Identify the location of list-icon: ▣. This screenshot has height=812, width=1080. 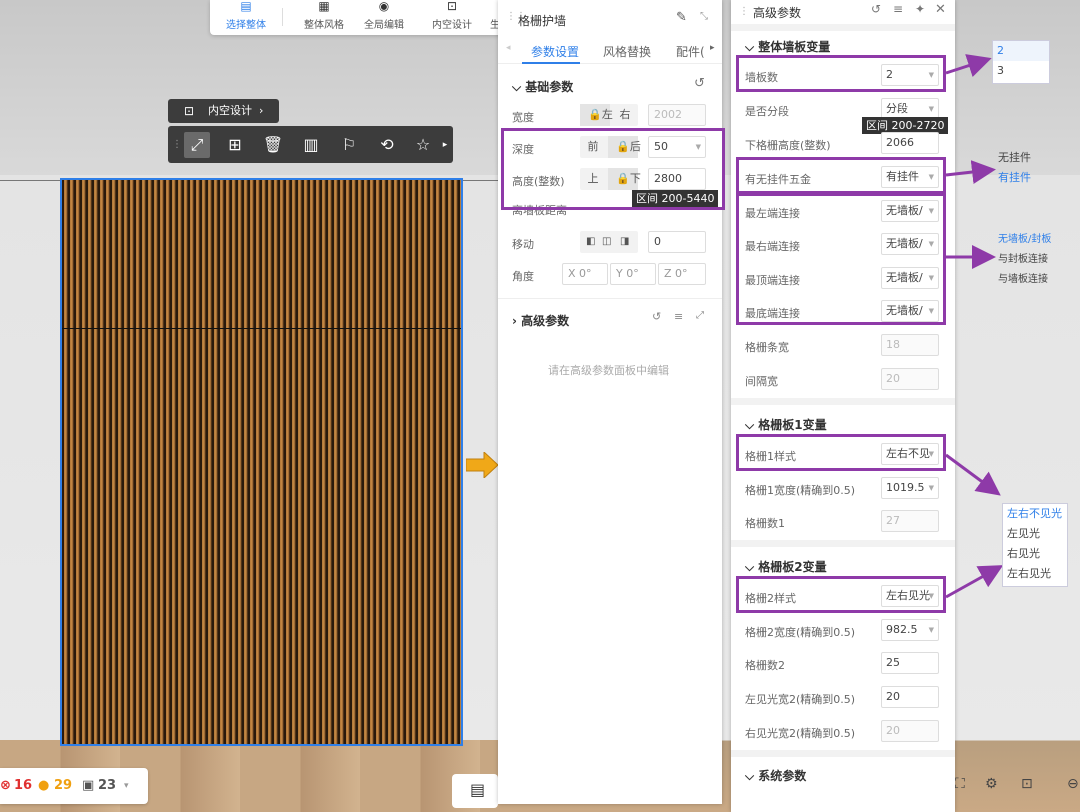
(88, 785).